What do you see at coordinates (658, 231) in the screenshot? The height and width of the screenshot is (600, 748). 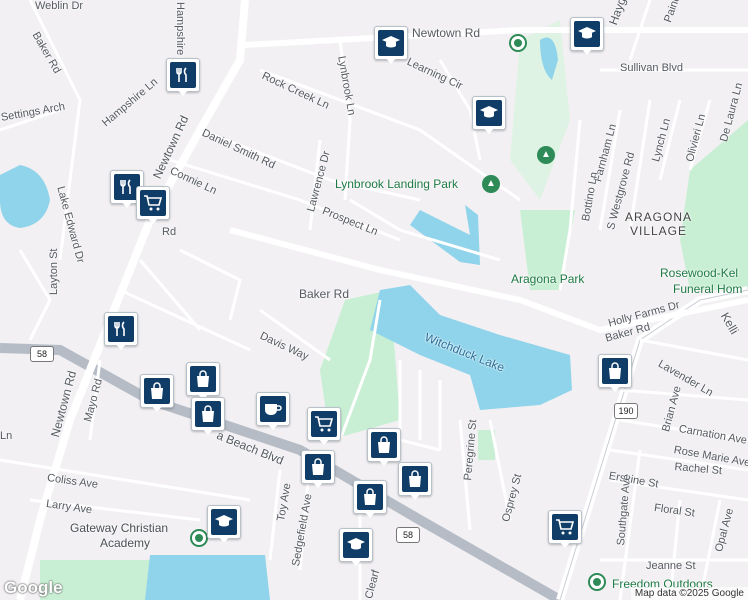 I see `neighborhood-label-line: VILLAGE` at bounding box center [658, 231].